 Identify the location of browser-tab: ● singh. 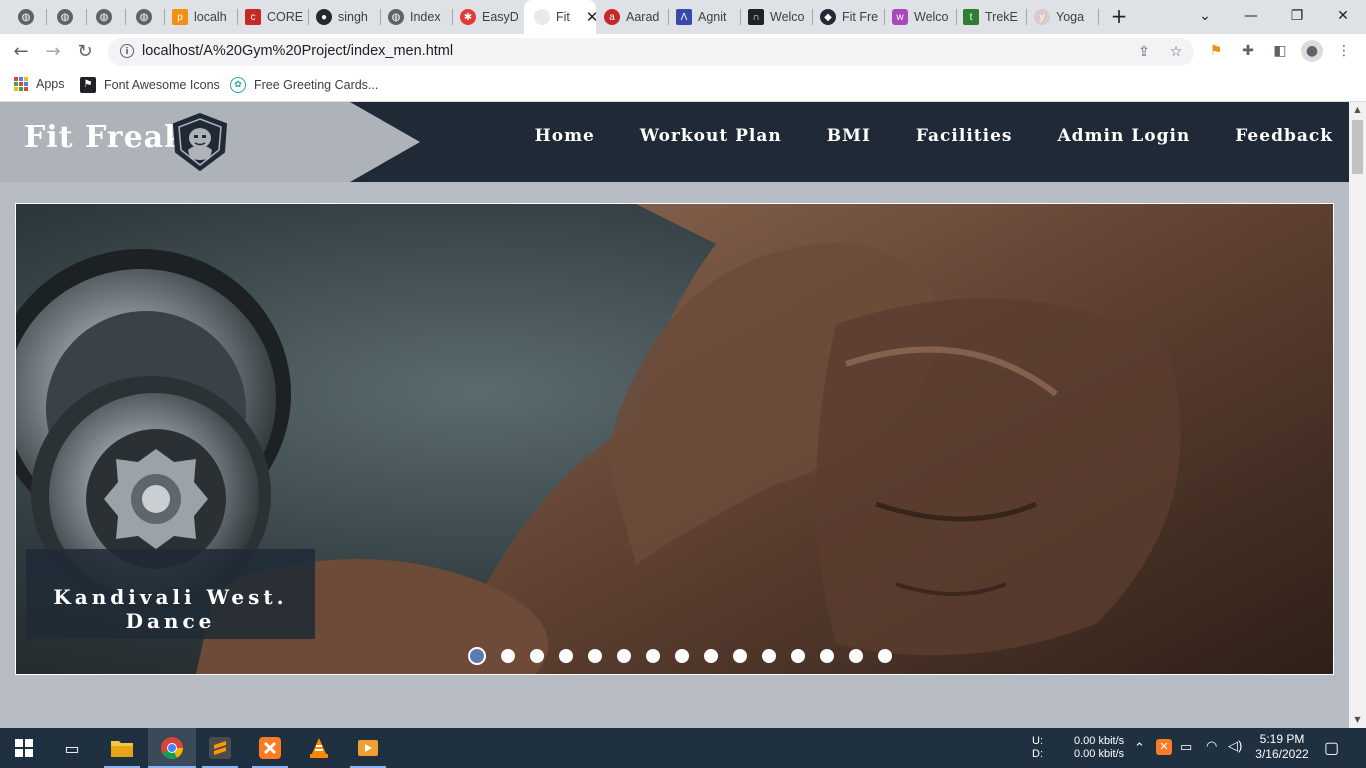
(346, 17).